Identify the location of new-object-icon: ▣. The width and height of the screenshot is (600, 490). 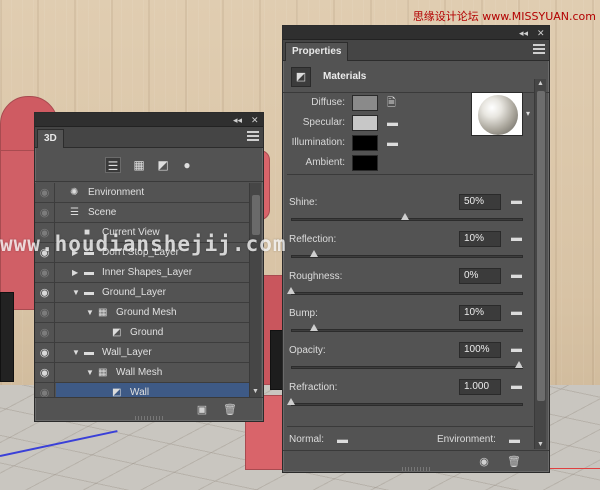
(202, 410).